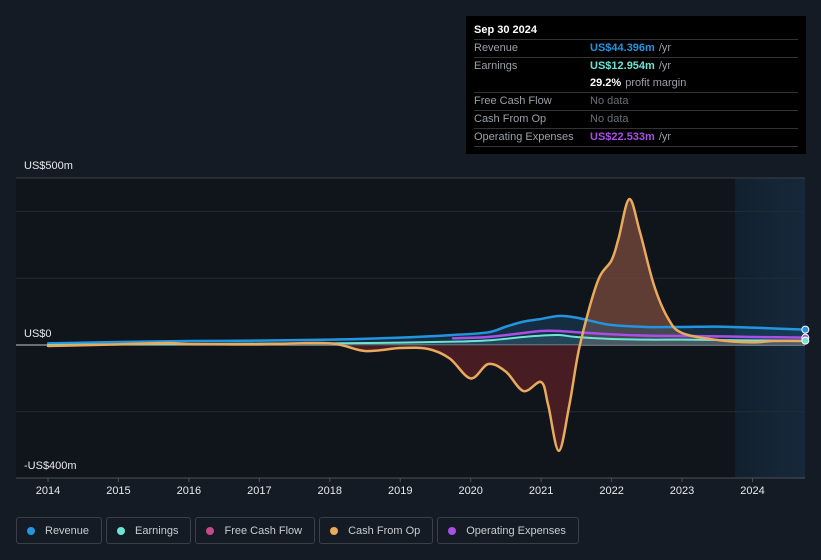  I want to click on tooltip-row-revenue: Revenue US$44.396m /yr, so click(636, 49).